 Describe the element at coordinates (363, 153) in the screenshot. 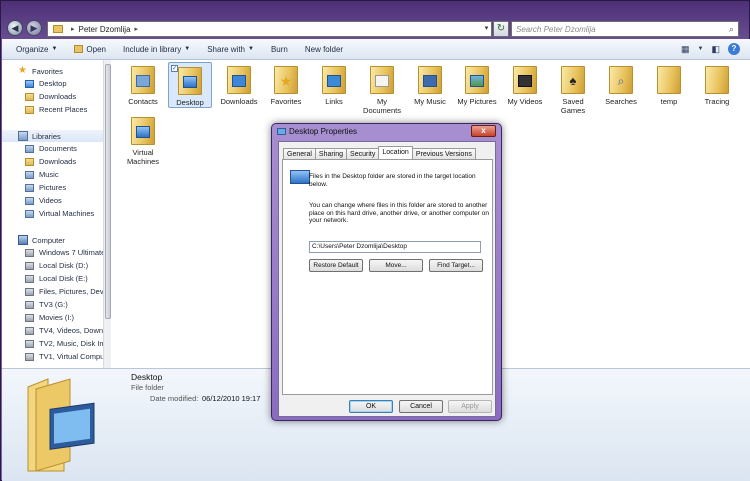

I see `tab-security: Security` at that location.